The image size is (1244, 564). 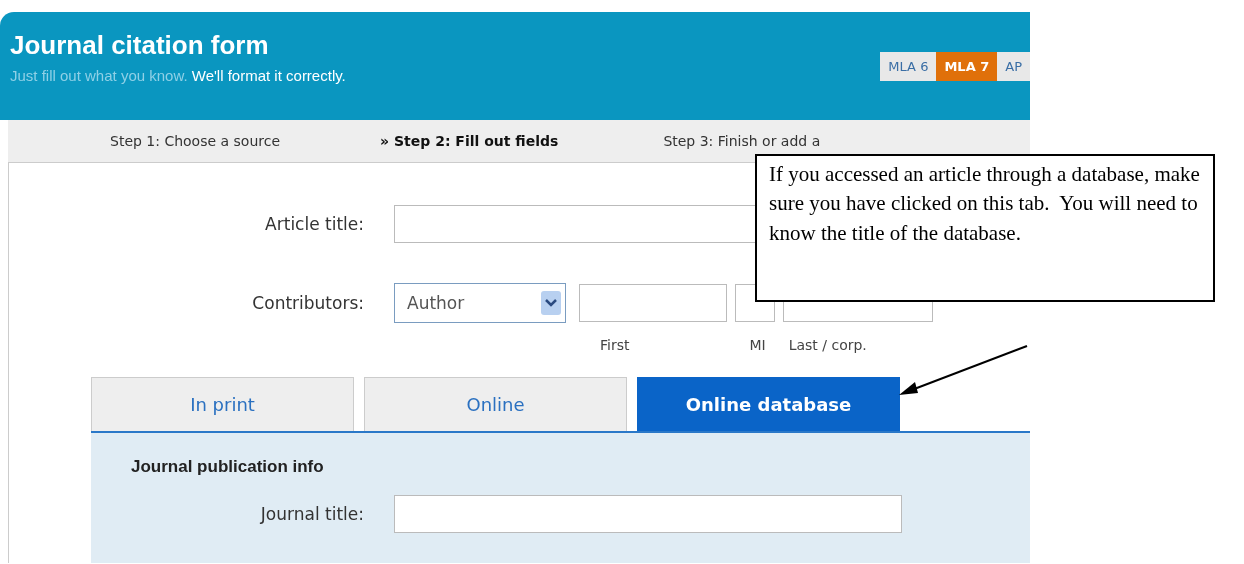 I want to click on field-label: Article title:, so click(x=314, y=224).